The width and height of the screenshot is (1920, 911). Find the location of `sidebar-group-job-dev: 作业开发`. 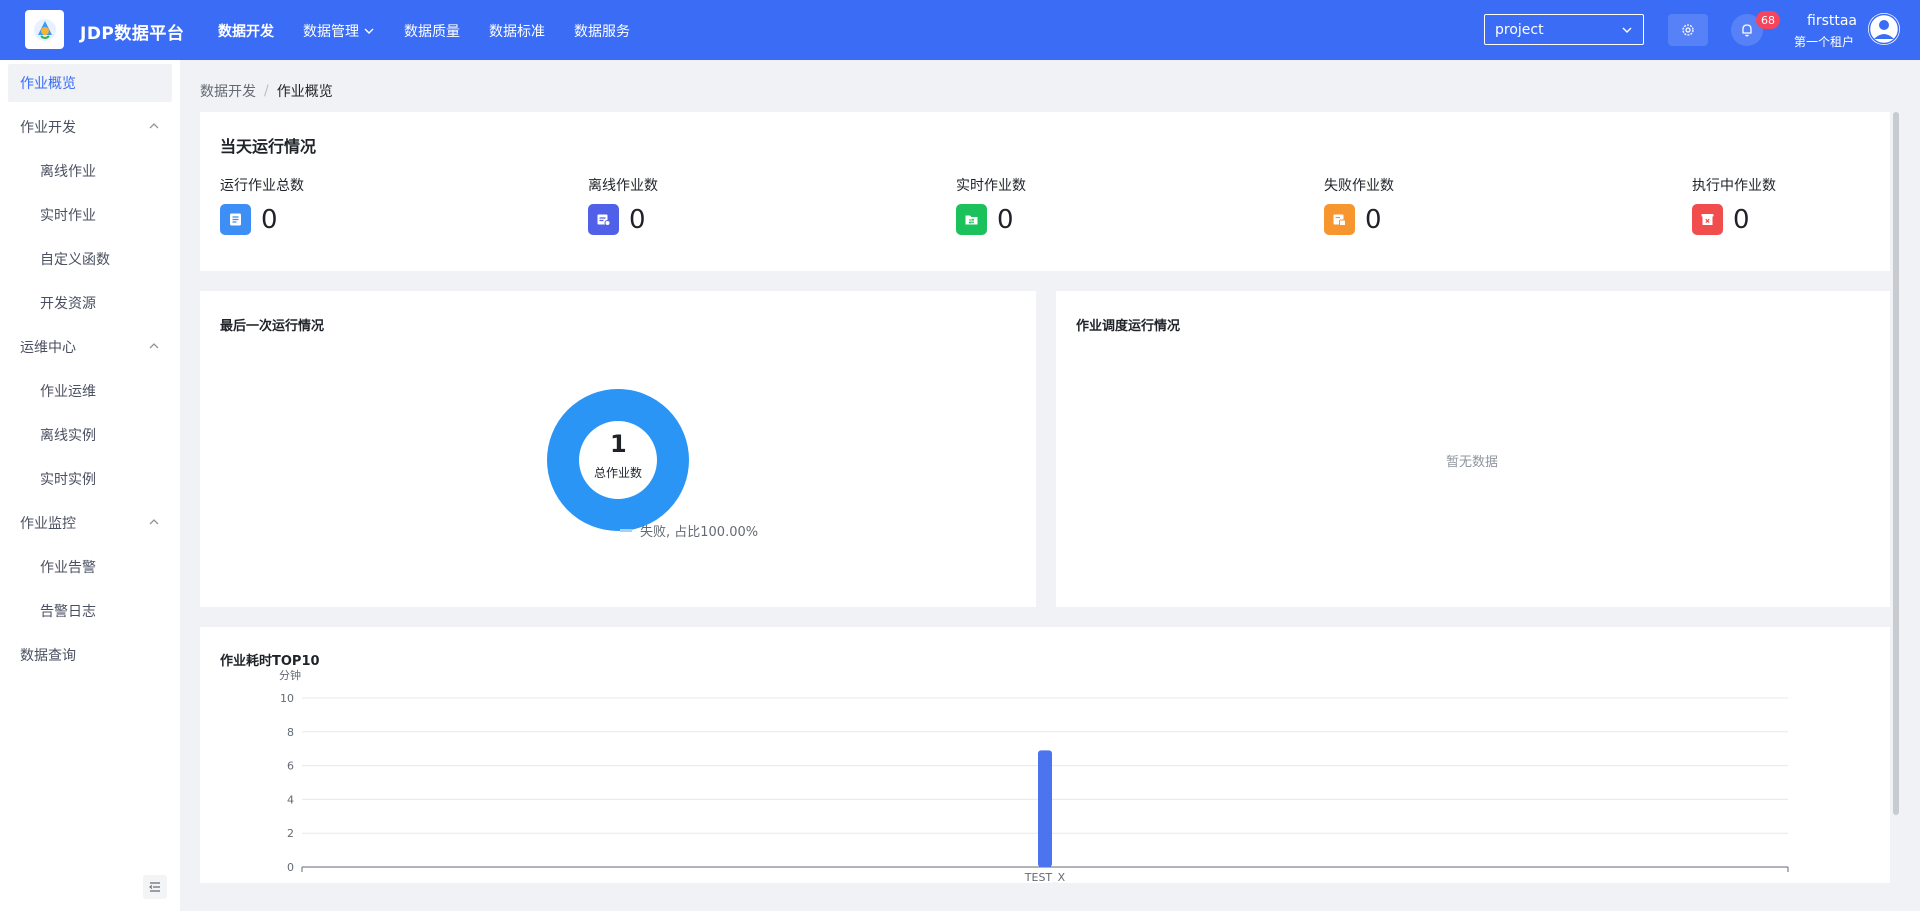

sidebar-group-job-dev: 作业开发 is located at coordinates (90, 127).